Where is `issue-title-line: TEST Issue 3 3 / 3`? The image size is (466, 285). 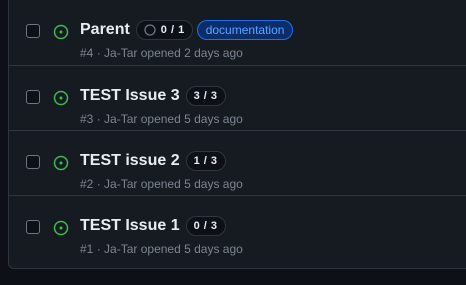
issue-title-line: TEST Issue 3 3 / 3 is located at coordinates (153, 96).